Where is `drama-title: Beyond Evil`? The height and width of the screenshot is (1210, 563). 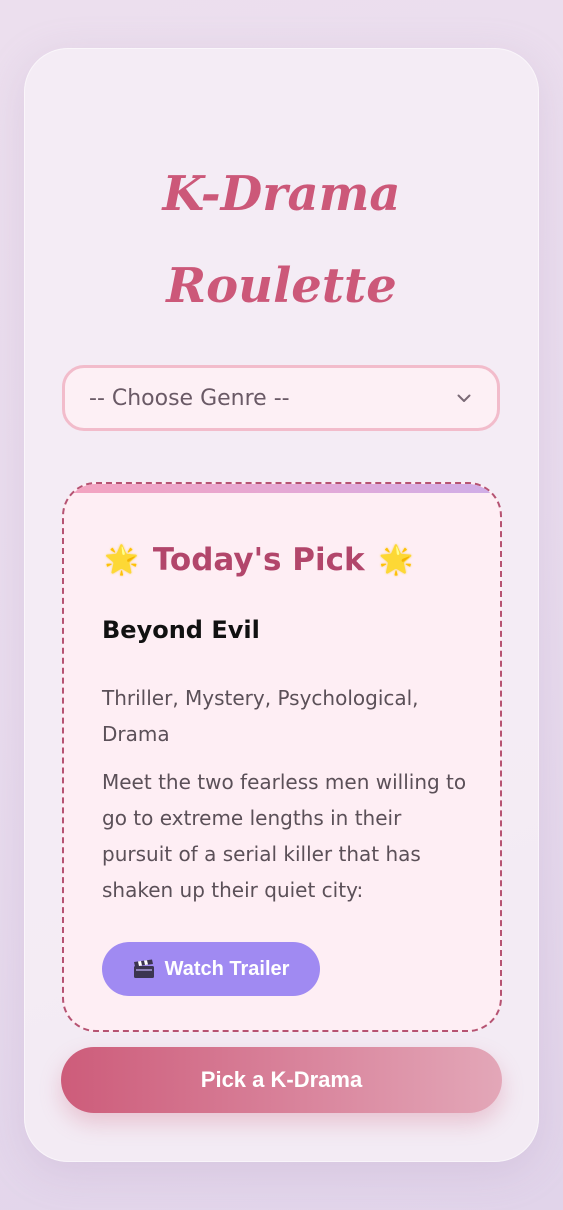 drama-title: Beyond Evil is located at coordinates (181, 630).